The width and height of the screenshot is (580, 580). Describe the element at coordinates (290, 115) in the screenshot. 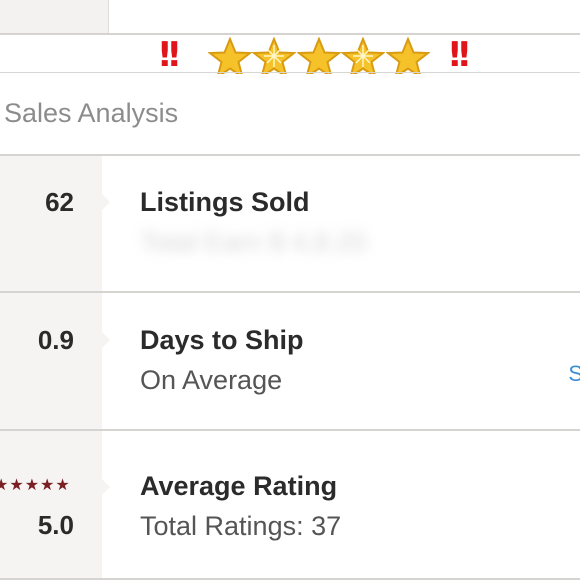

I see `sales-analysis-header: Sales Analysis` at that location.